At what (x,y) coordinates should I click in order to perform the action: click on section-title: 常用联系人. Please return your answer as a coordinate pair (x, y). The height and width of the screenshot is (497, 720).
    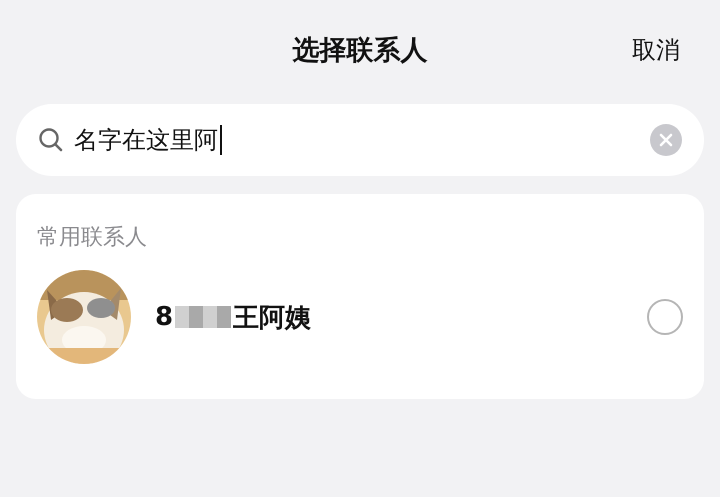
    Looking at the image, I should click on (92, 238).